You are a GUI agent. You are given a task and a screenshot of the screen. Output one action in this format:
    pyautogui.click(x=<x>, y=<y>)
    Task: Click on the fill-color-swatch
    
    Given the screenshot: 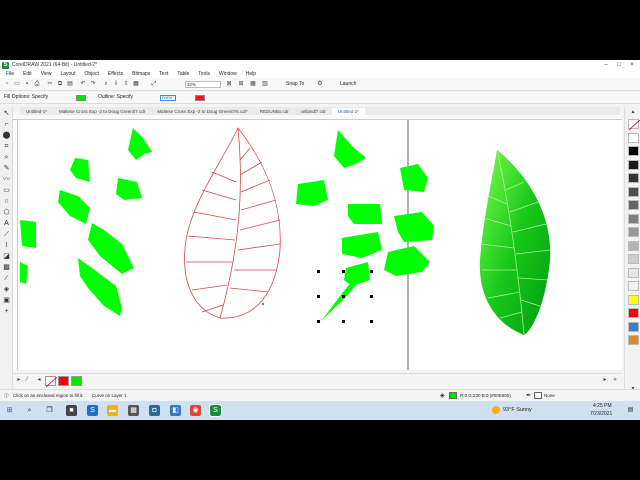 What is the action you would take?
    pyautogui.click(x=81, y=98)
    